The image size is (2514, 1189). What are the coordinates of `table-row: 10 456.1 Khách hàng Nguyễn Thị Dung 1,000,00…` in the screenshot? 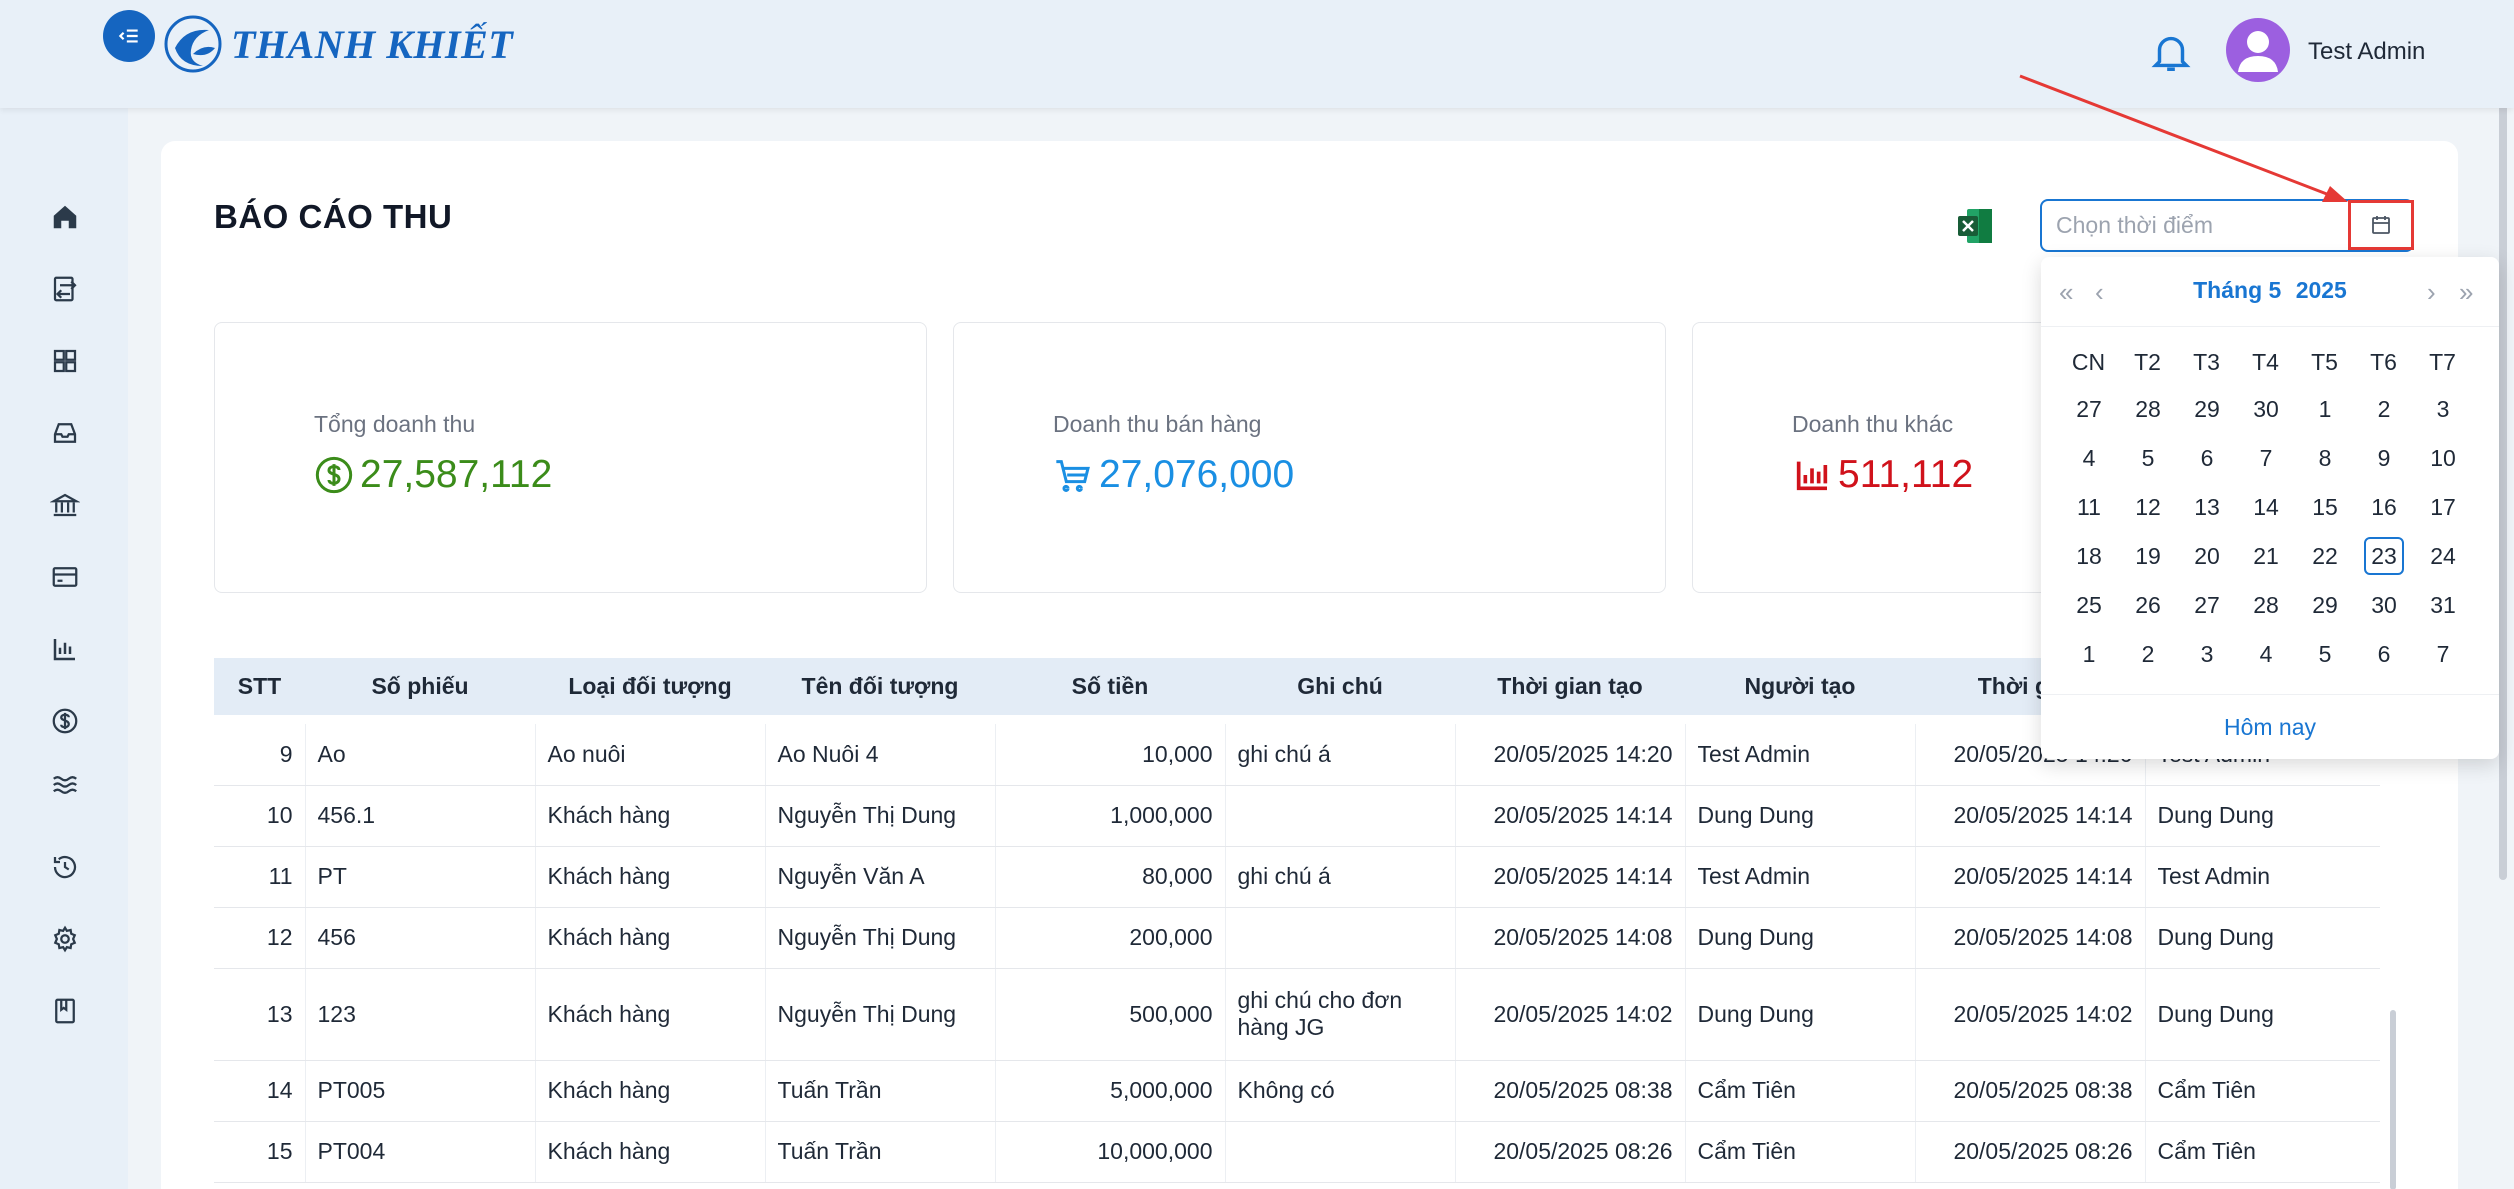 It's located at (1297, 816).